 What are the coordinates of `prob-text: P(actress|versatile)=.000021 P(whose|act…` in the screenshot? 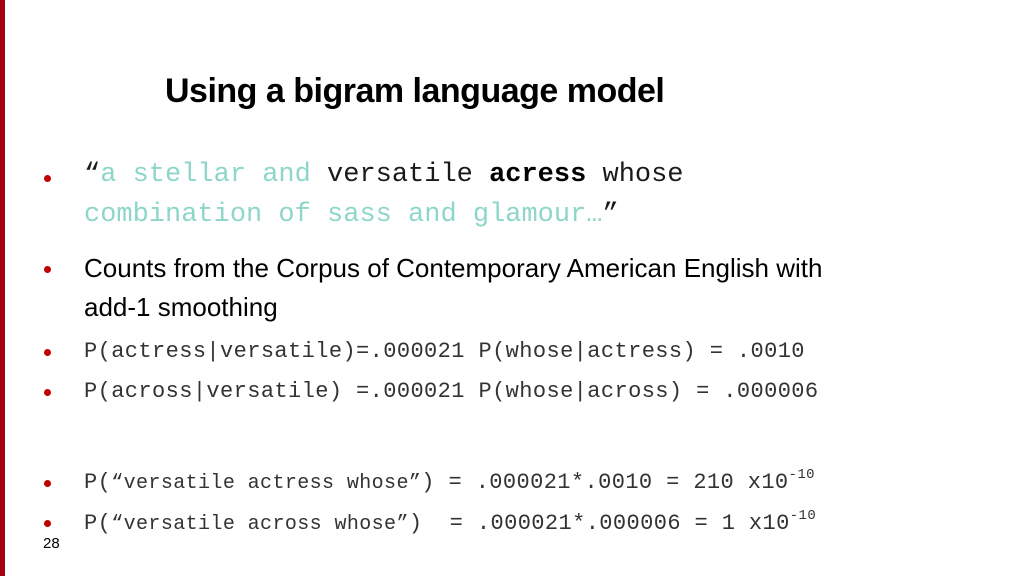 It's located at (444, 351).